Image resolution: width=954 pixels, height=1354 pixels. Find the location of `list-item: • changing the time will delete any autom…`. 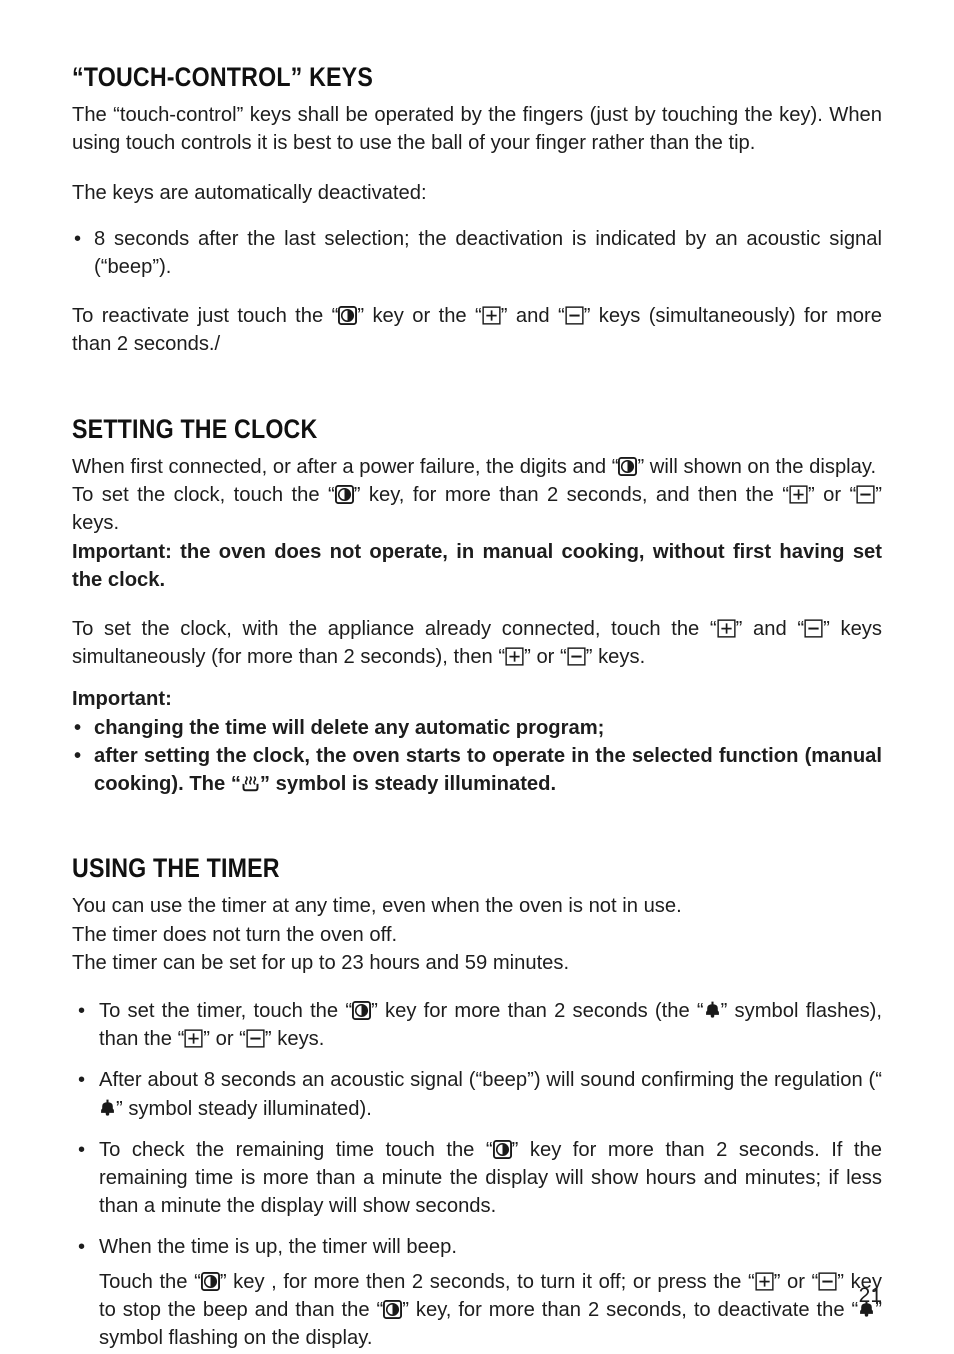

list-item: • changing the time will delete any autom… is located at coordinates (477, 728).